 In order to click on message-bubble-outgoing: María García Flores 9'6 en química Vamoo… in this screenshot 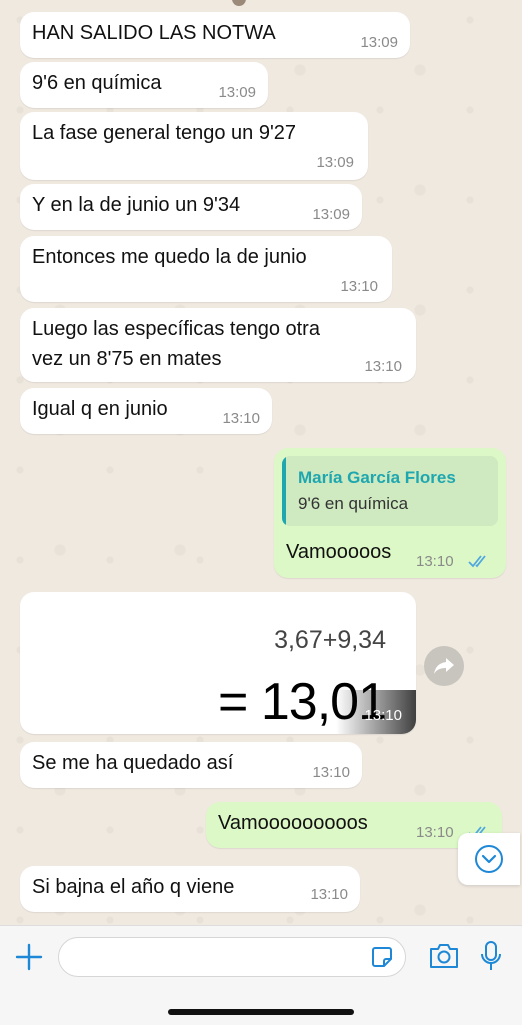, I will do `click(390, 513)`.